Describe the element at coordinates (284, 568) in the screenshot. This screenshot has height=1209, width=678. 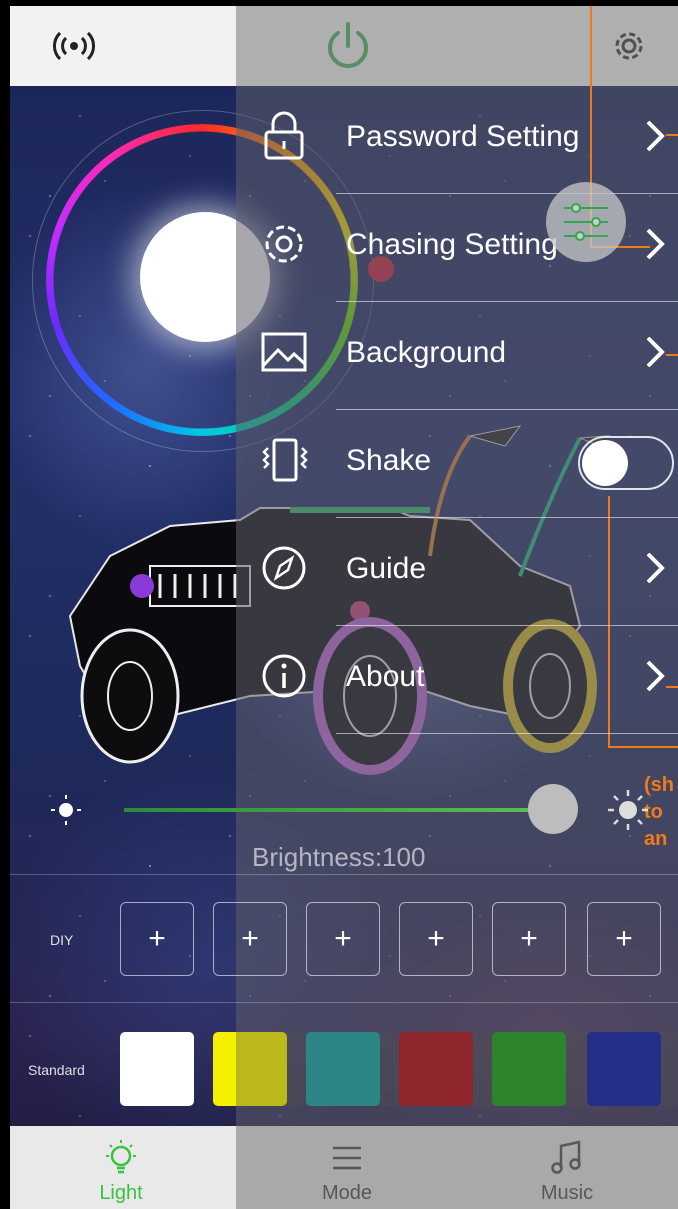
I see `compass-icon` at that location.